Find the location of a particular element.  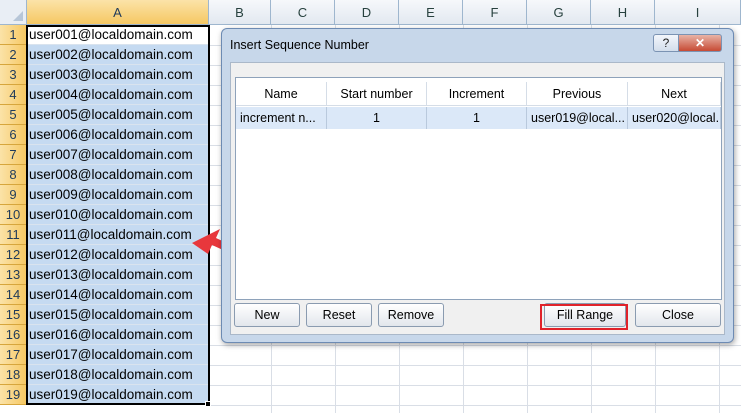

fill-handle is located at coordinates (208, 404).